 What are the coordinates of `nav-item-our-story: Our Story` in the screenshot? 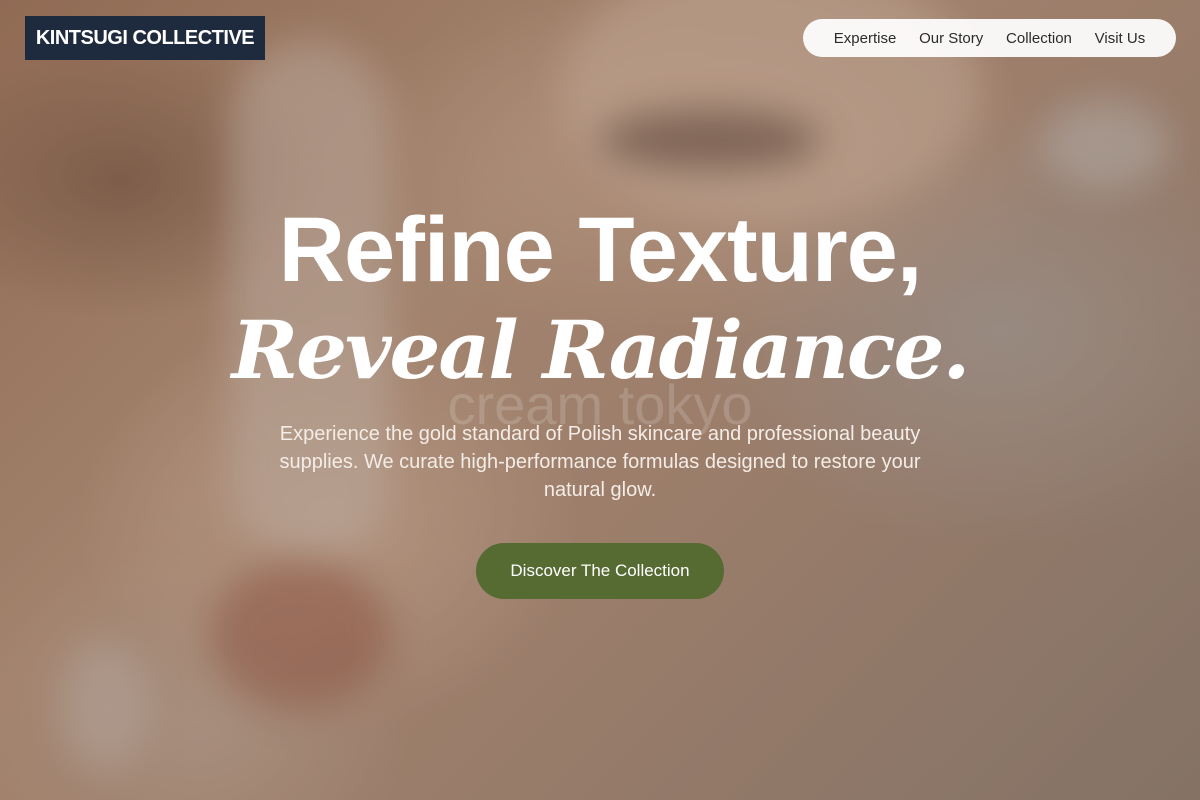 It's located at (951, 38).